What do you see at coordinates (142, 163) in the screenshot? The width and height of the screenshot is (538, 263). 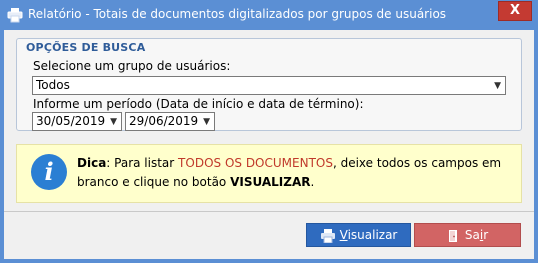 I see `tip-text-before: : Para listar` at bounding box center [142, 163].